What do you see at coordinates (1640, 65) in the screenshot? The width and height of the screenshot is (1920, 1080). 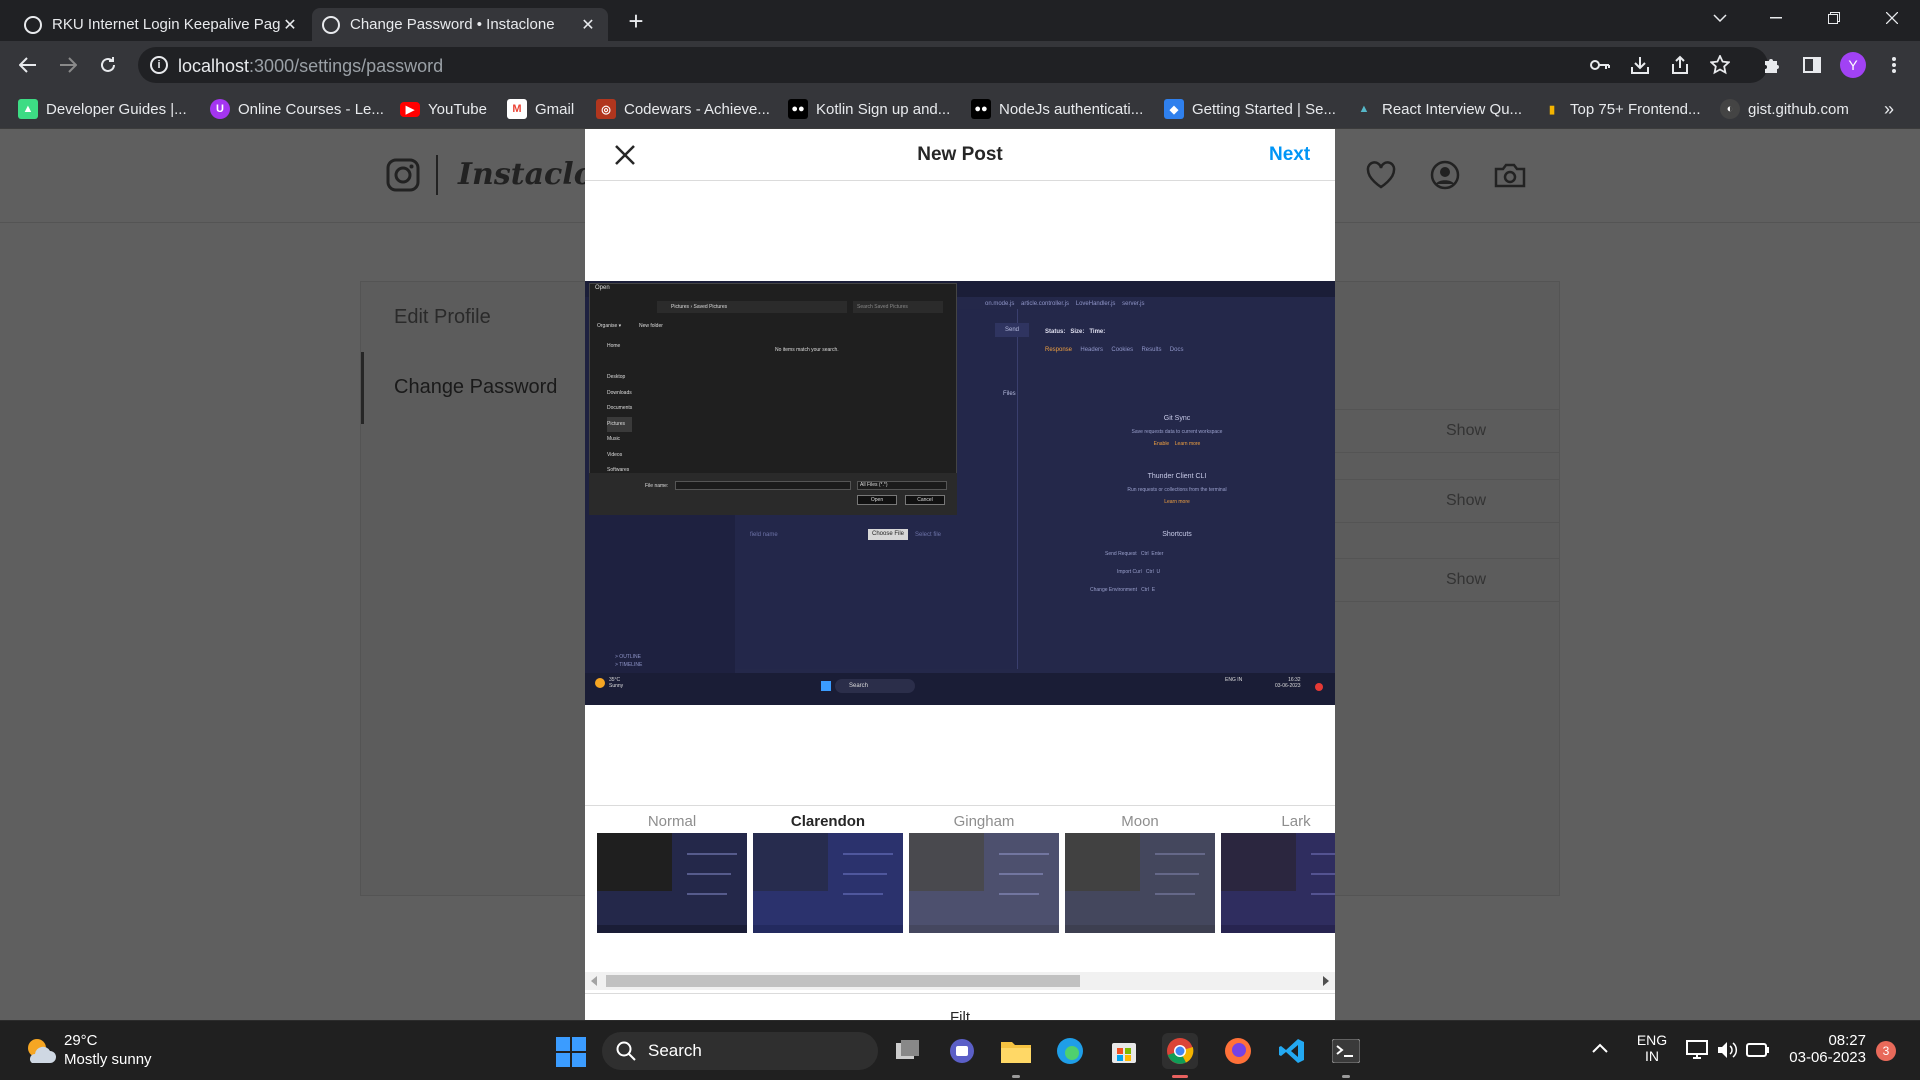 I see `install-app-icon` at bounding box center [1640, 65].